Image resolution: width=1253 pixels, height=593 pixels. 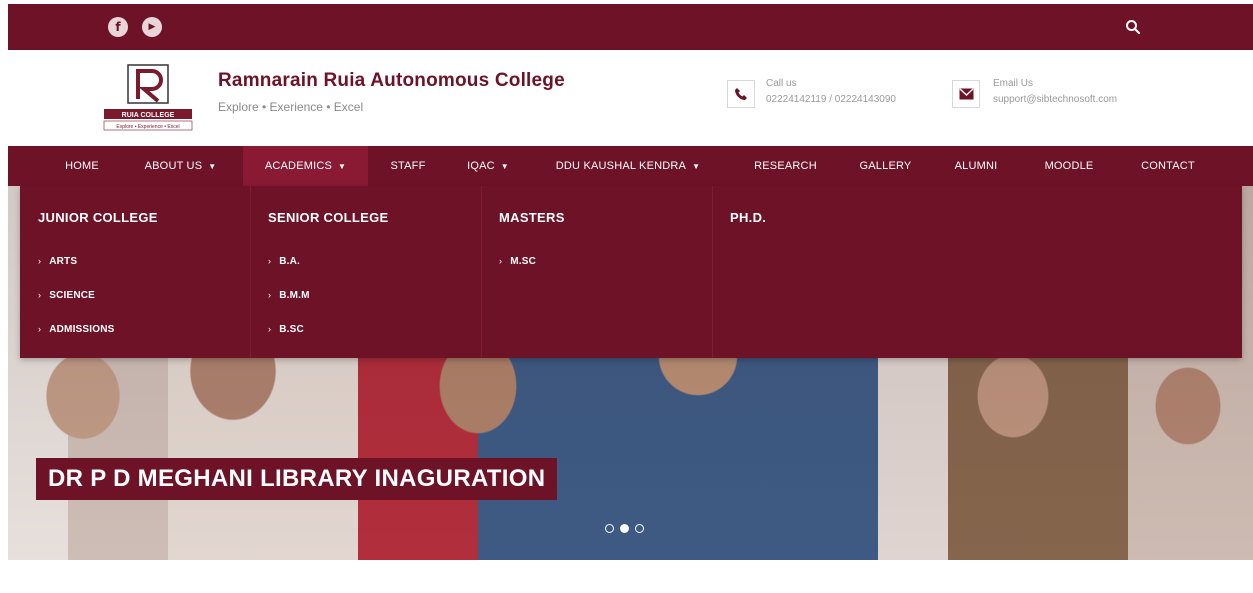 I want to click on nav-label: STAFF, so click(x=408, y=166).